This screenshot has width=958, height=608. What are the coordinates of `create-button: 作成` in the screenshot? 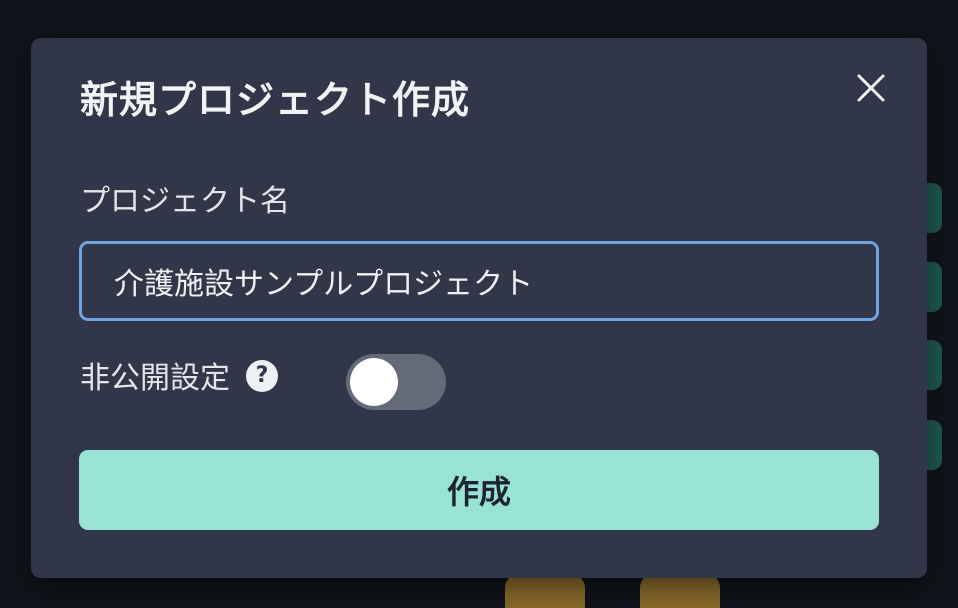 It's located at (479, 490).